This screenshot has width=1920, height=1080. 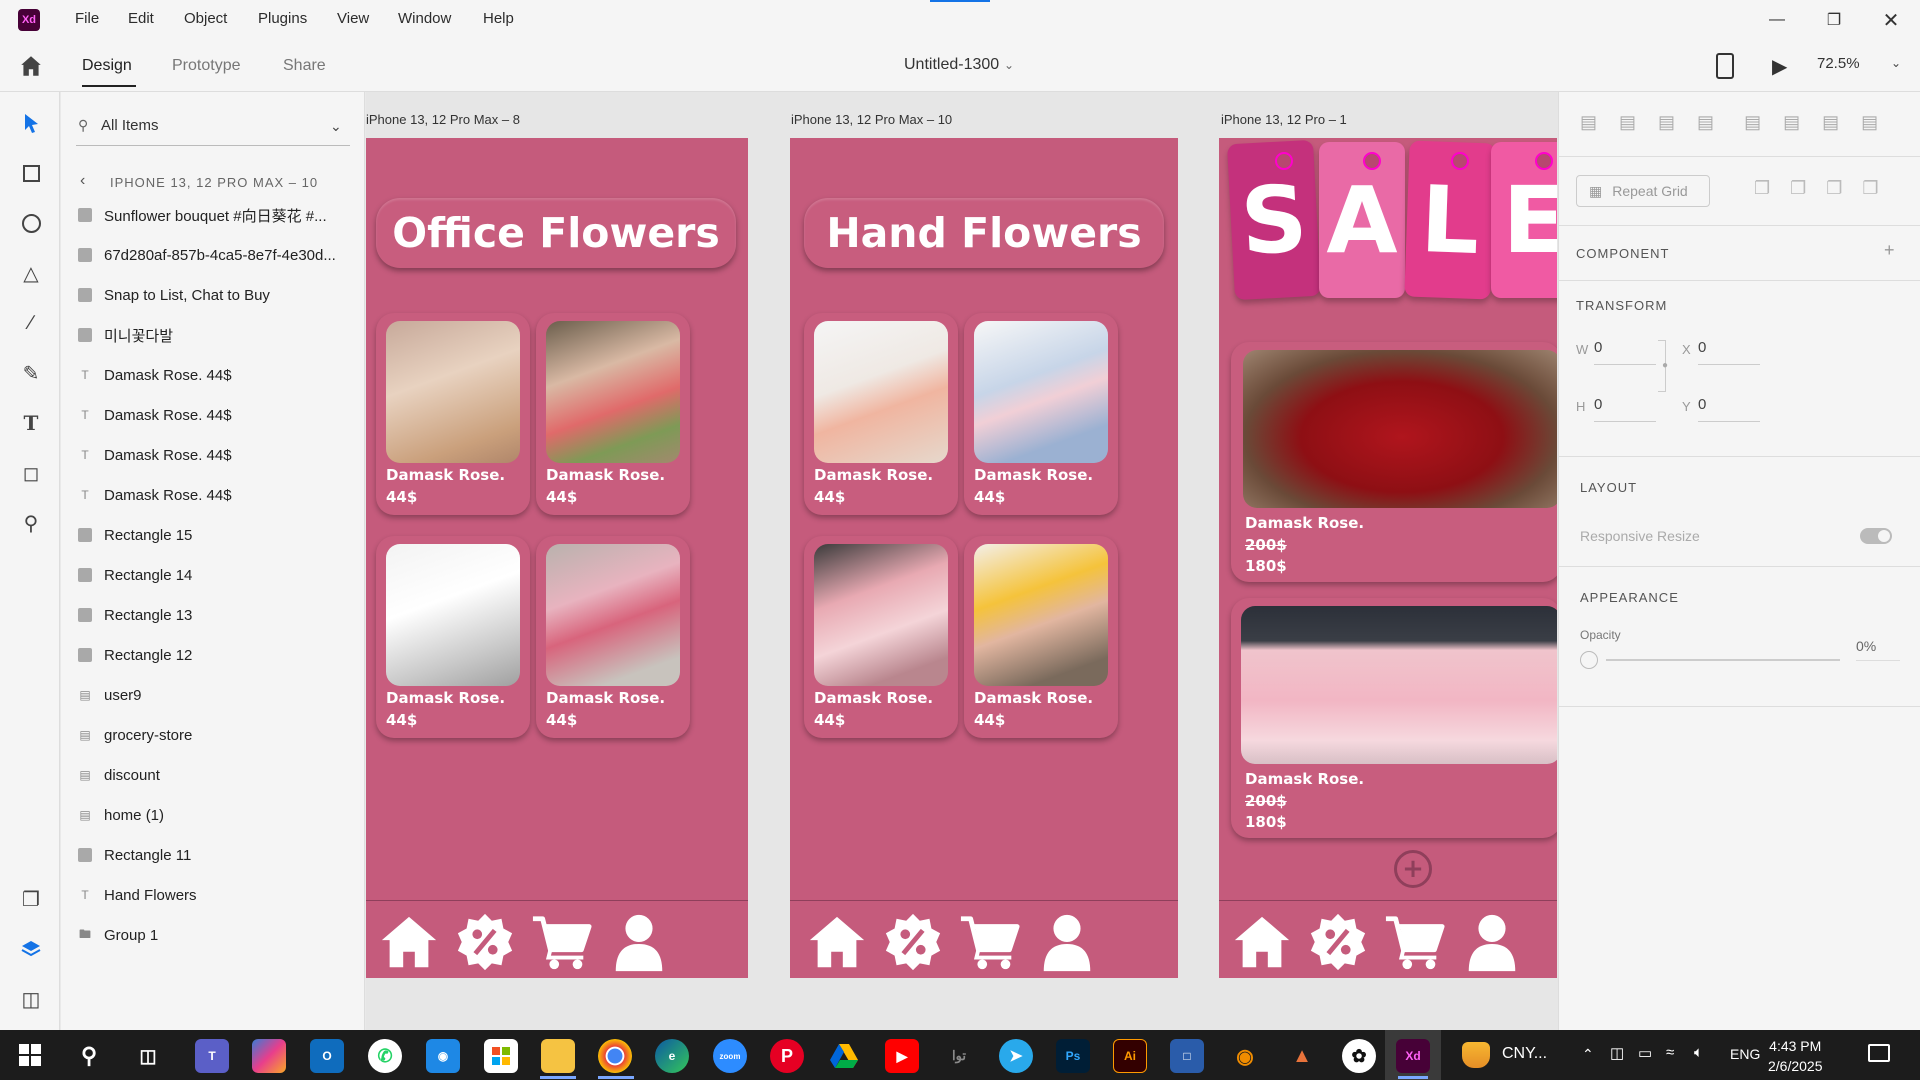 What do you see at coordinates (218, 655) in the screenshot?
I see `layer-item: Rectangle 12` at bounding box center [218, 655].